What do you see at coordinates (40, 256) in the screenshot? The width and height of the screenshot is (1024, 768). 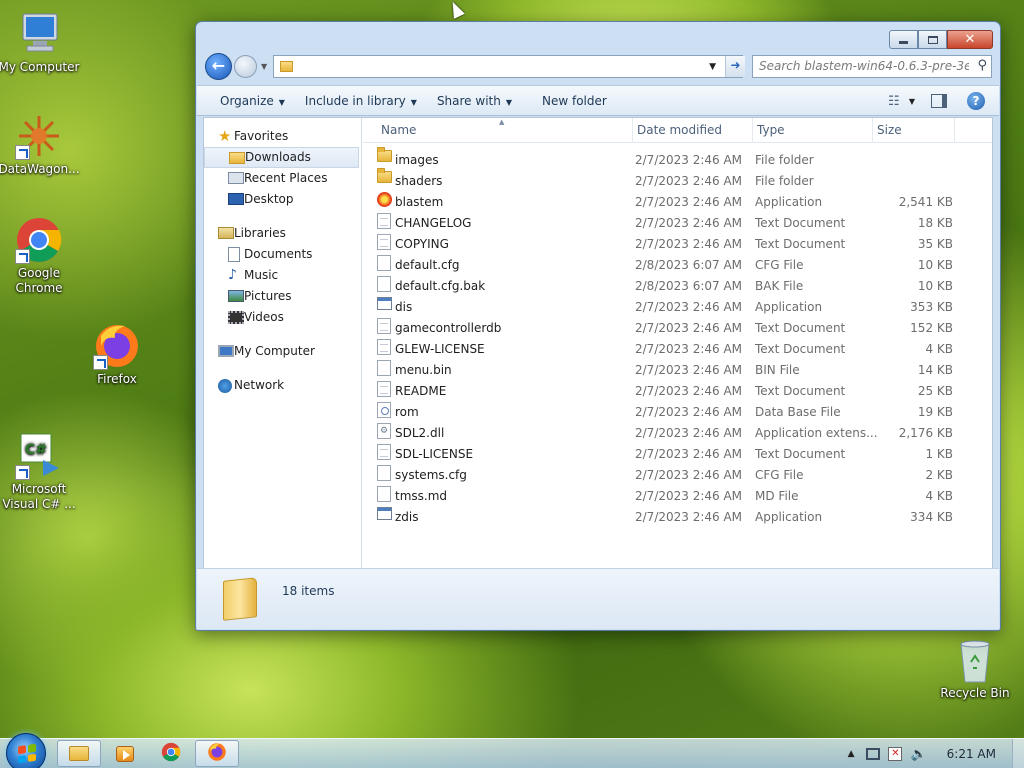 I see `desktop-icon-chrome: Google Chrome` at bounding box center [40, 256].